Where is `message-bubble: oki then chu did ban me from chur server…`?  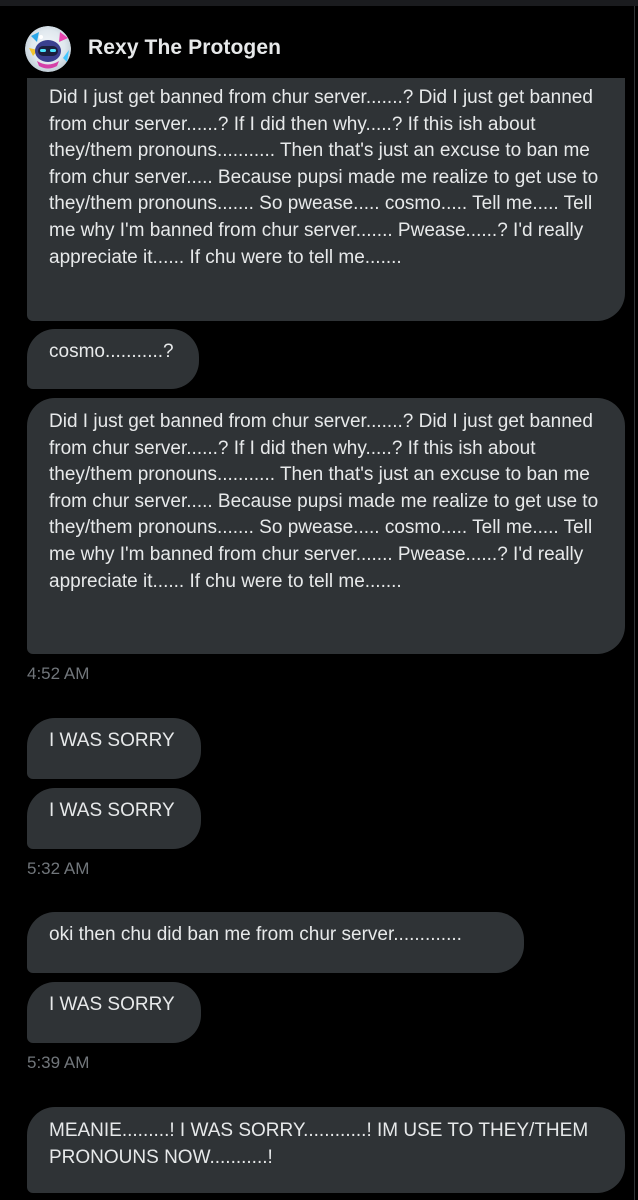
message-bubble: oki then chu did ban me from chur server… is located at coordinates (275, 942).